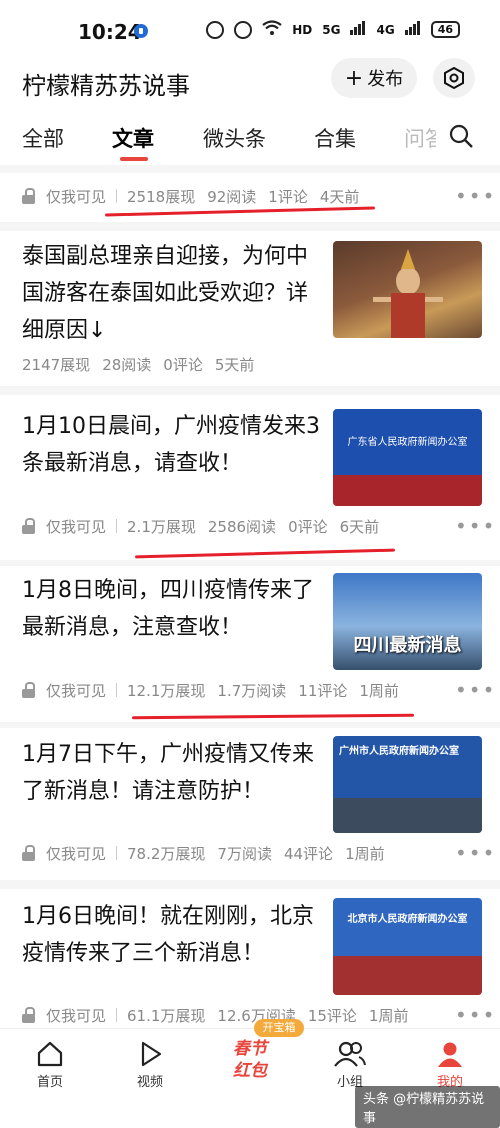 The width and height of the screenshot is (500, 1128). What do you see at coordinates (50, 1054) in the screenshot?
I see `home-icon` at bounding box center [50, 1054].